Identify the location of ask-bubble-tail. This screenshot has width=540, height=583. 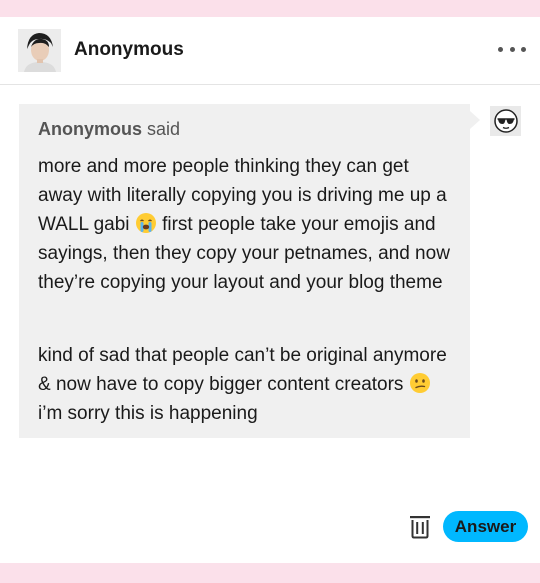
(475, 120).